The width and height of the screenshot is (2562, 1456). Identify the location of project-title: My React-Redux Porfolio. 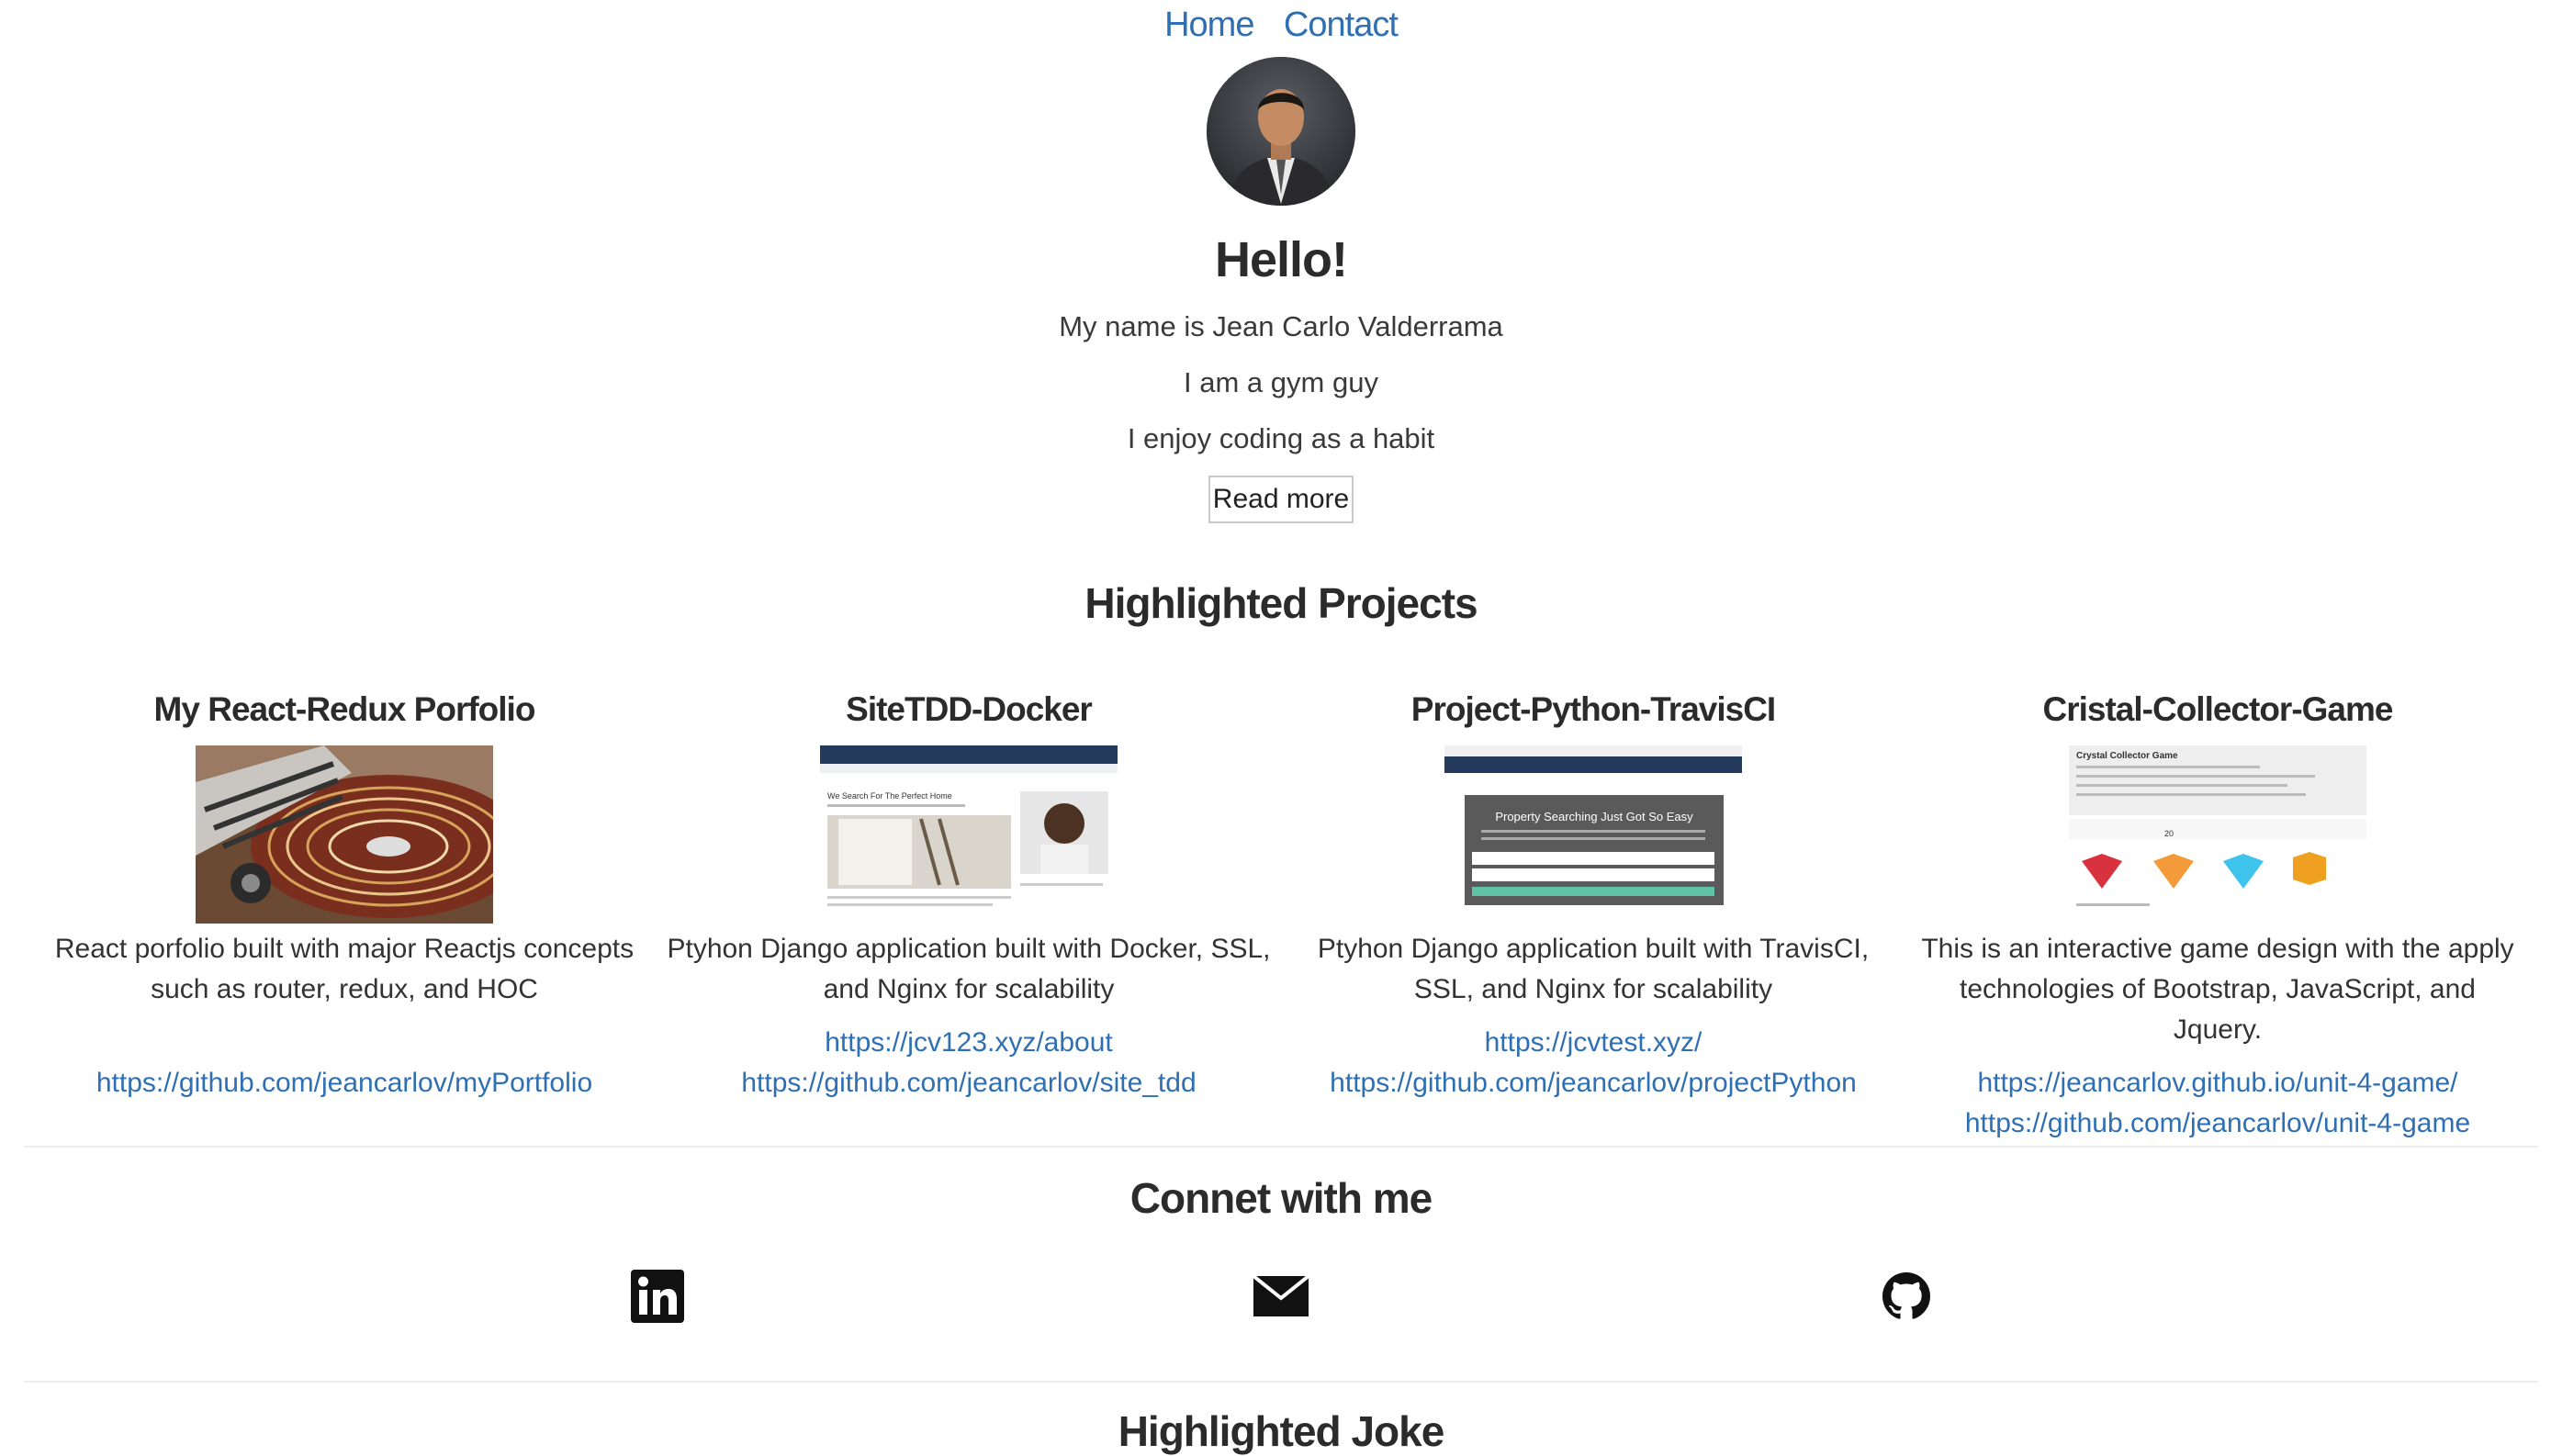
(345, 709).